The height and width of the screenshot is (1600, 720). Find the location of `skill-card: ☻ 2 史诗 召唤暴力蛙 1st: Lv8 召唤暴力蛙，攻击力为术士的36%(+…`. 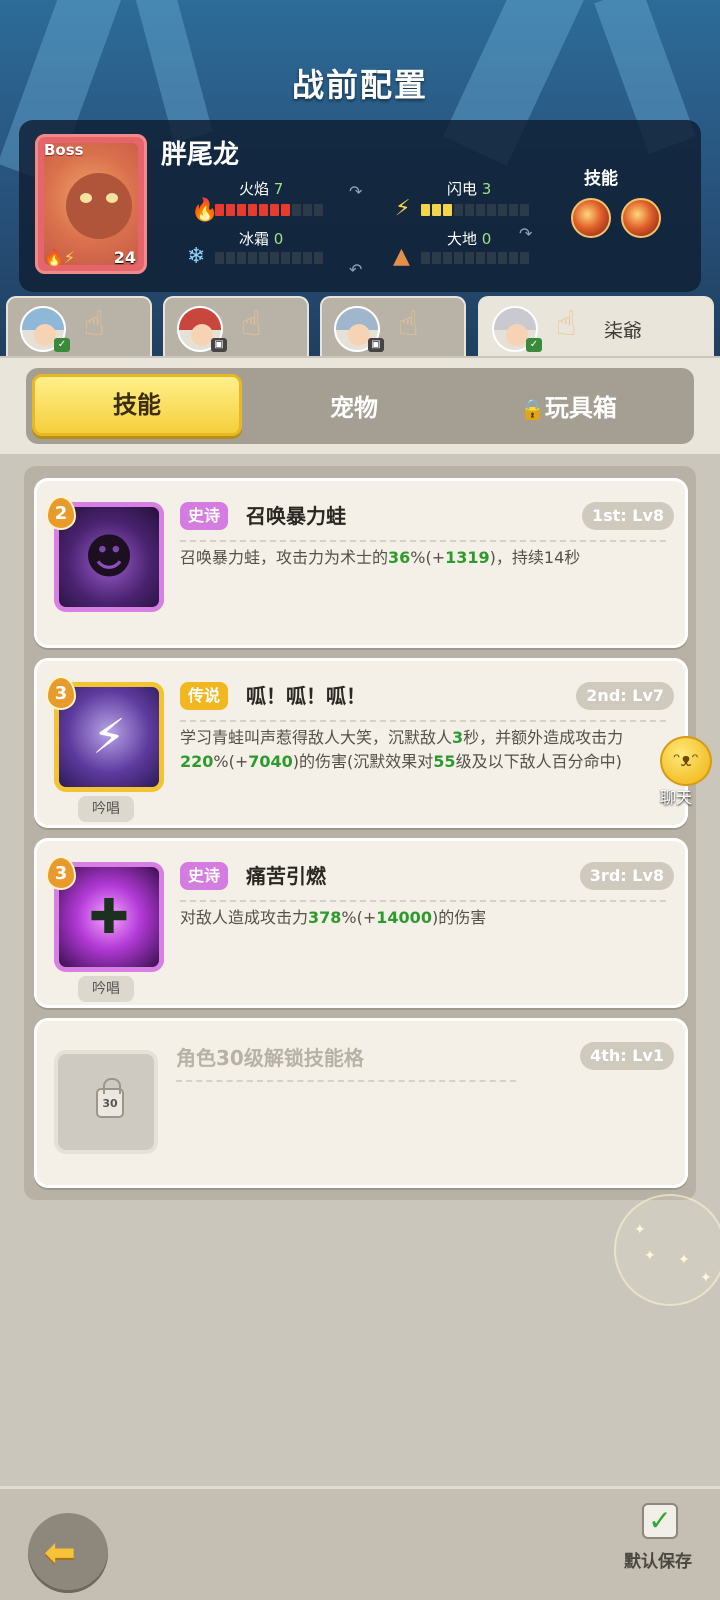

skill-card: ☻ 2 史诗 召唤暴力蛙 1st: Lv8 召唤暴力蛙，攻击力为术士的36%(+… is located at coordinates (361, 563).